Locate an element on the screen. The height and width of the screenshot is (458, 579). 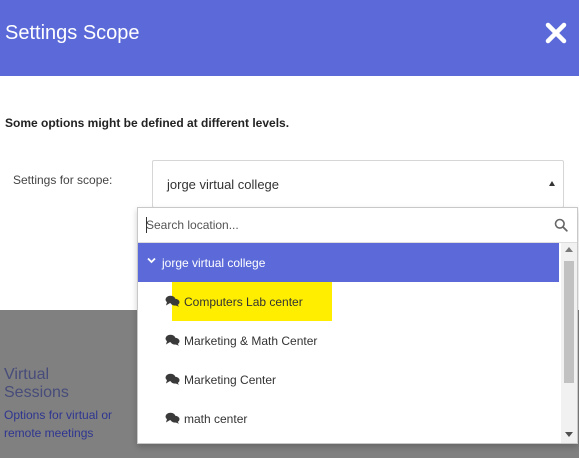
section-title: Virtual Sessions is located at coordinates (36, 383).